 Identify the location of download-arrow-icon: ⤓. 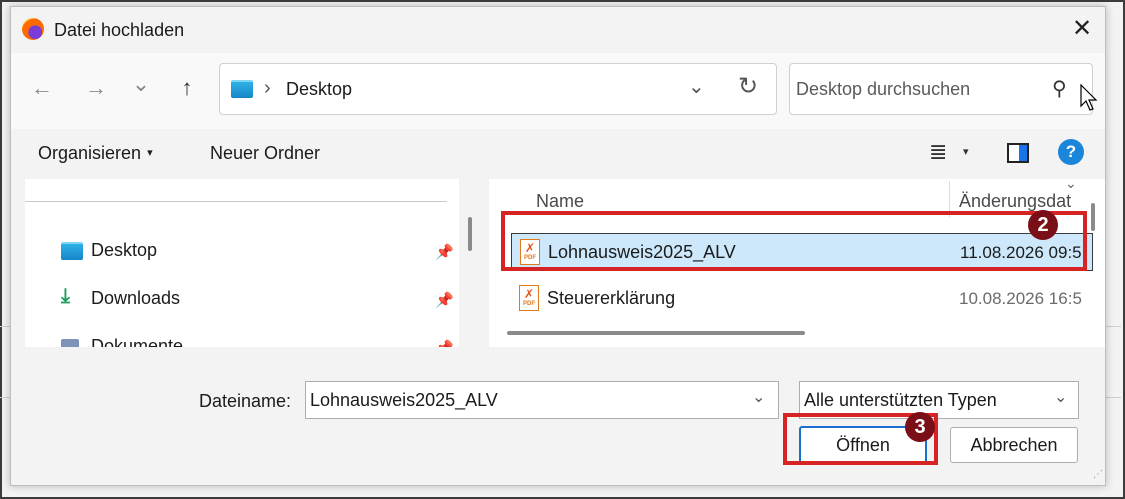
(65, 296).